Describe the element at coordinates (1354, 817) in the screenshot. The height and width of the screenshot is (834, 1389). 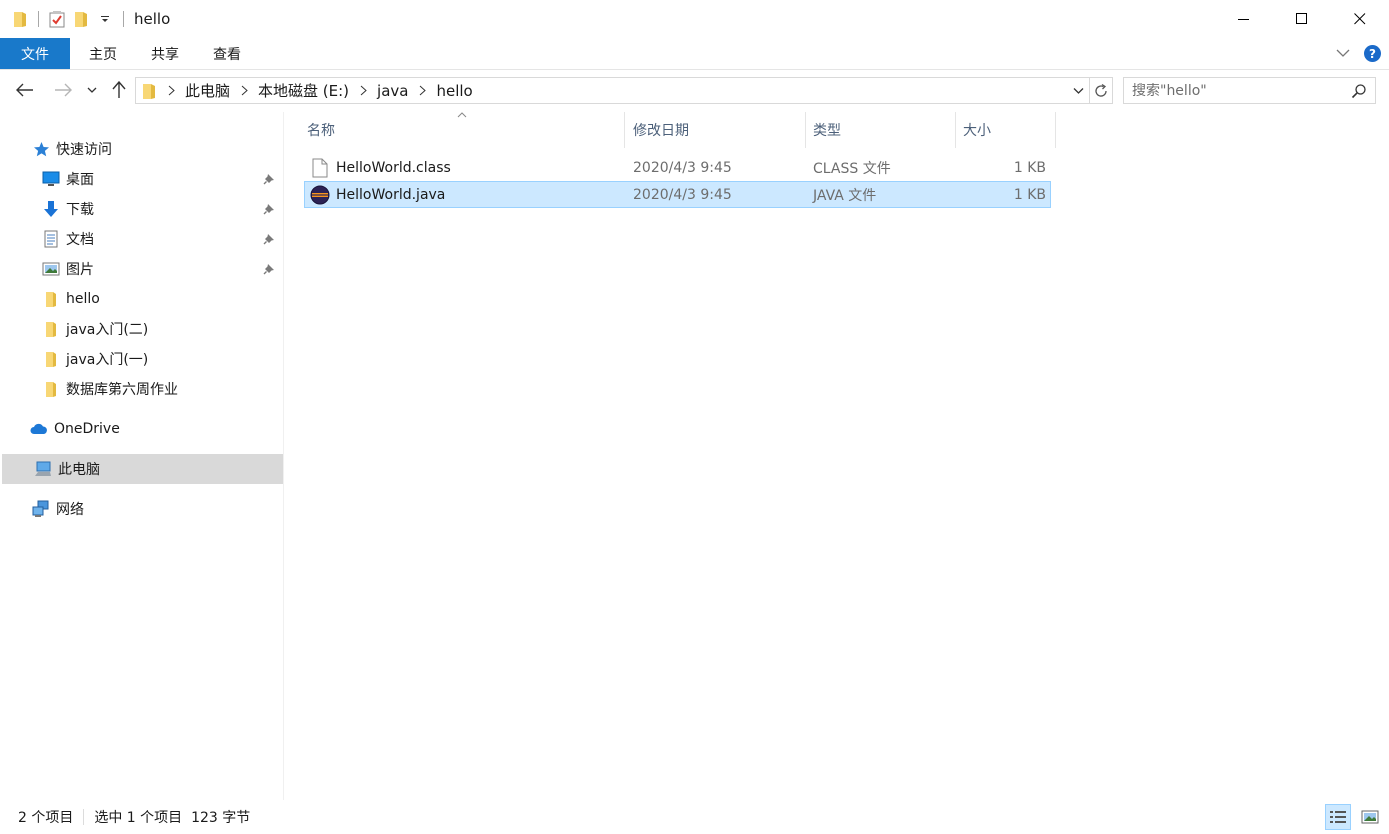
I see `view-switcher` at that location.